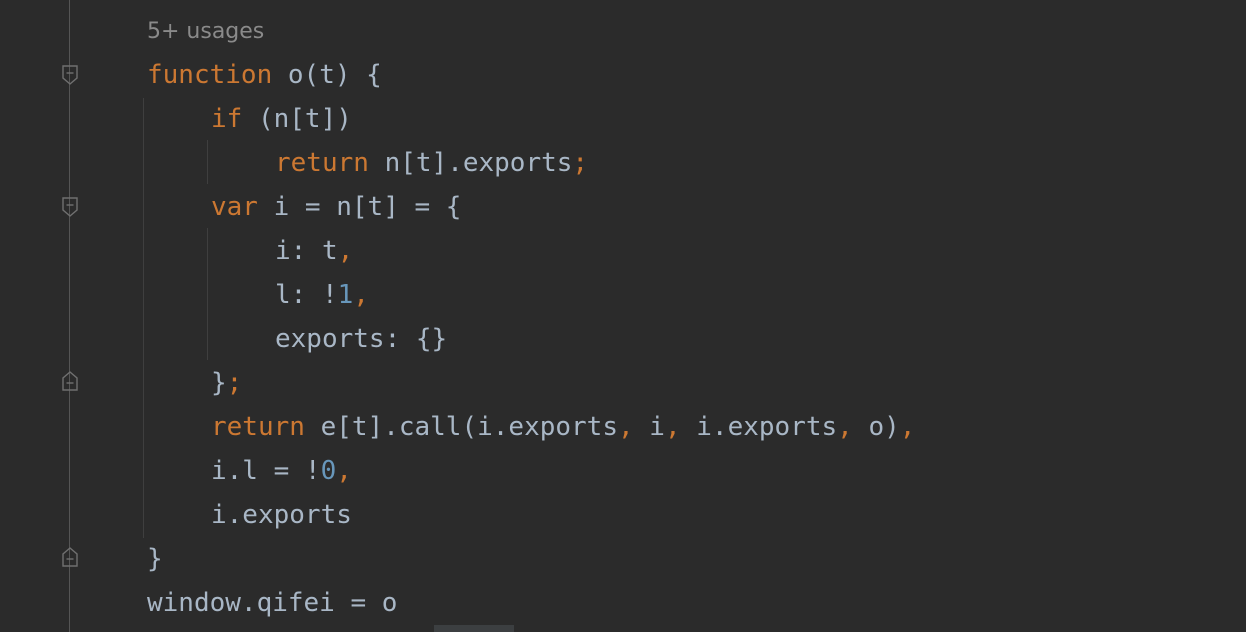 This screenshot has width=1246, height=632. I want to click on code-token: 0, so click(328, 471).